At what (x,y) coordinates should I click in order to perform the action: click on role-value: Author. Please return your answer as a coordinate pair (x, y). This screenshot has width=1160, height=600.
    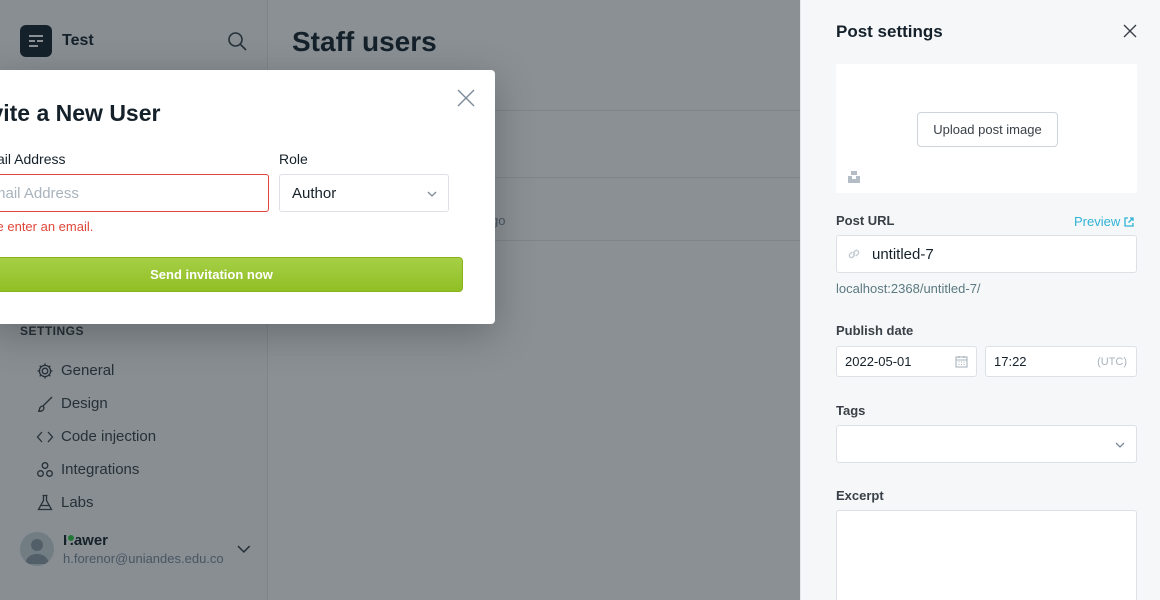
    Looking at the image, I should click on (314, 193).